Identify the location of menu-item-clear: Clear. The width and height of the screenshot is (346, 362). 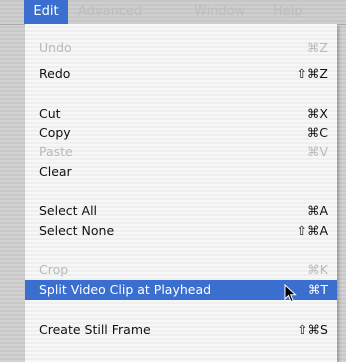
(181, 172).